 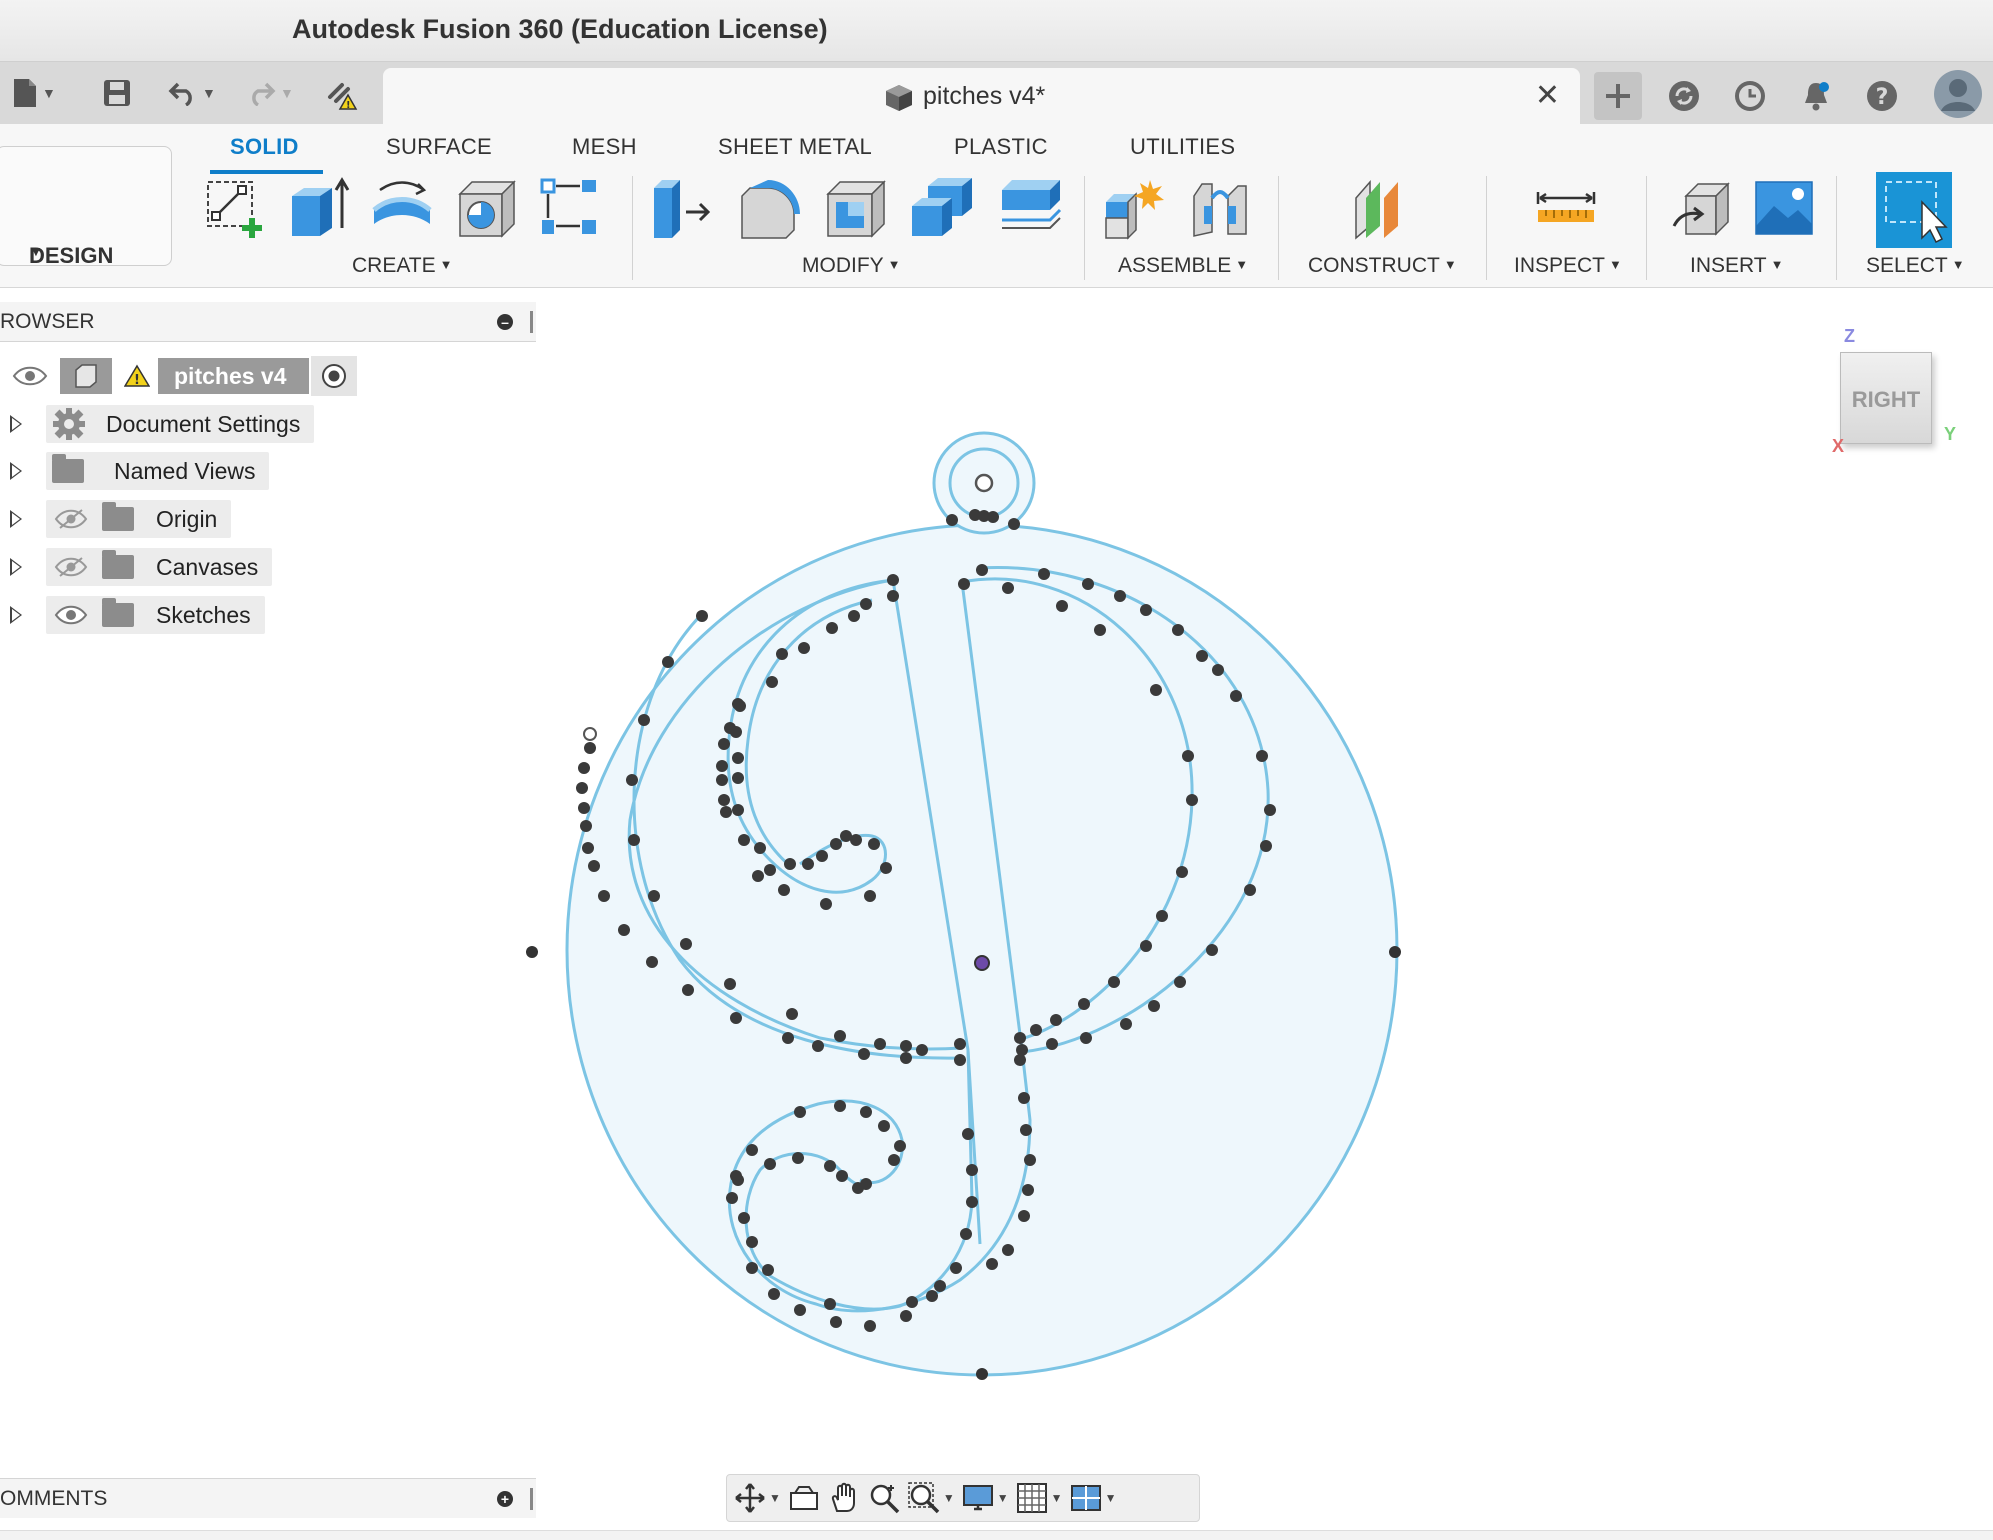 What do you see at coordinates (1950, 434) in the screenshot?
I see `axis-y-label: Y` at bounding box center [1950, 434].